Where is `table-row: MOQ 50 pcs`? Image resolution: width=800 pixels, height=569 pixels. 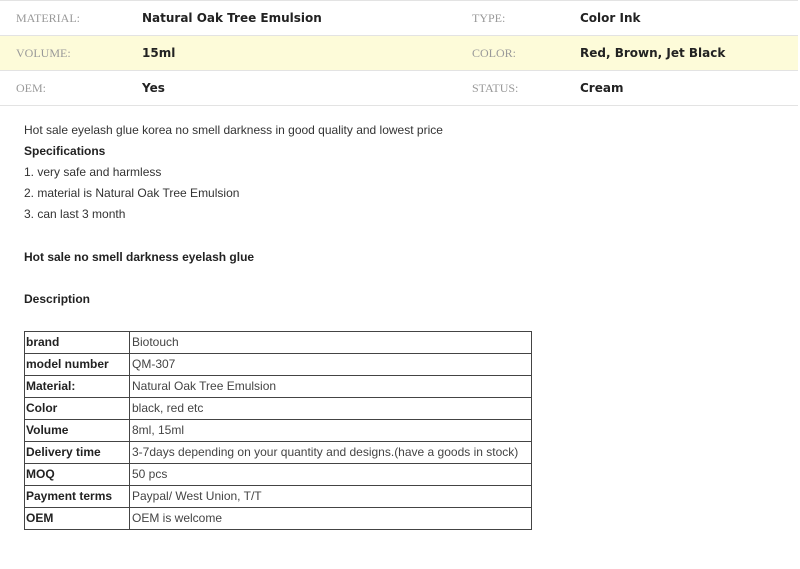
table-row: MOQ 50 pcs is located at coordinates (278, 474).